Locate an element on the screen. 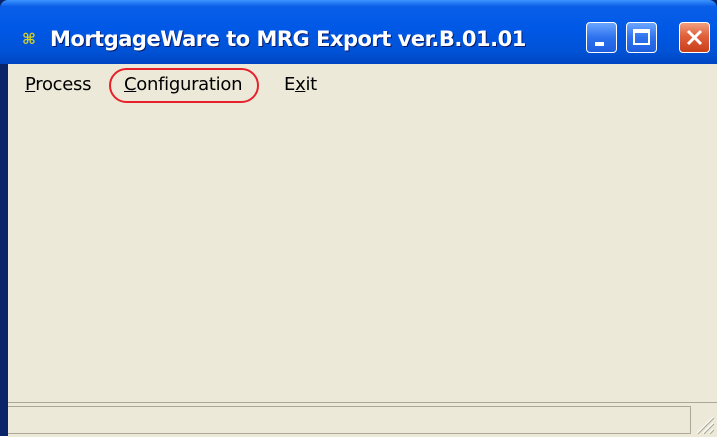  maximize-icon is located at coordinates (641, 37).